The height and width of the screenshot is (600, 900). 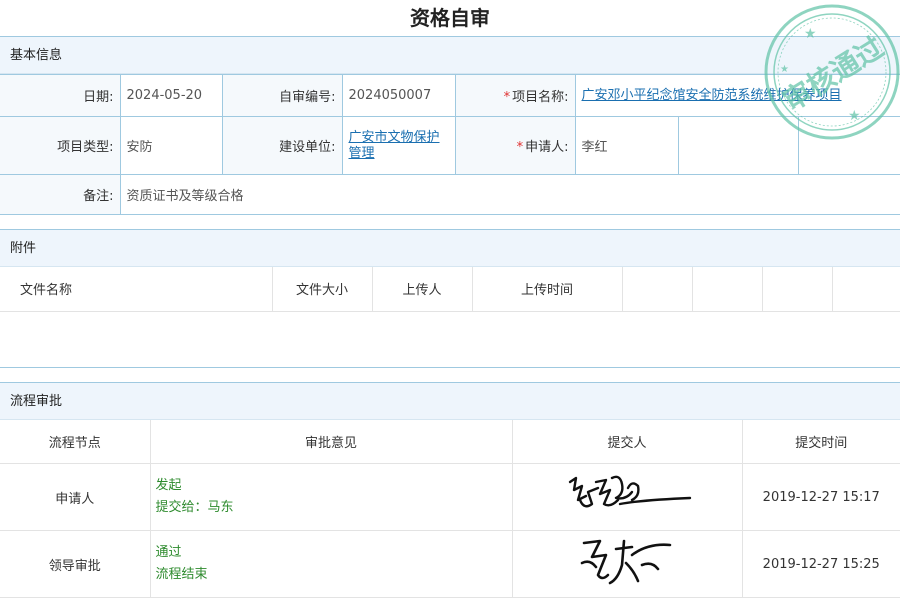 I want to click on project-name-label: * 项目名称:, so click(x=515, y=95).